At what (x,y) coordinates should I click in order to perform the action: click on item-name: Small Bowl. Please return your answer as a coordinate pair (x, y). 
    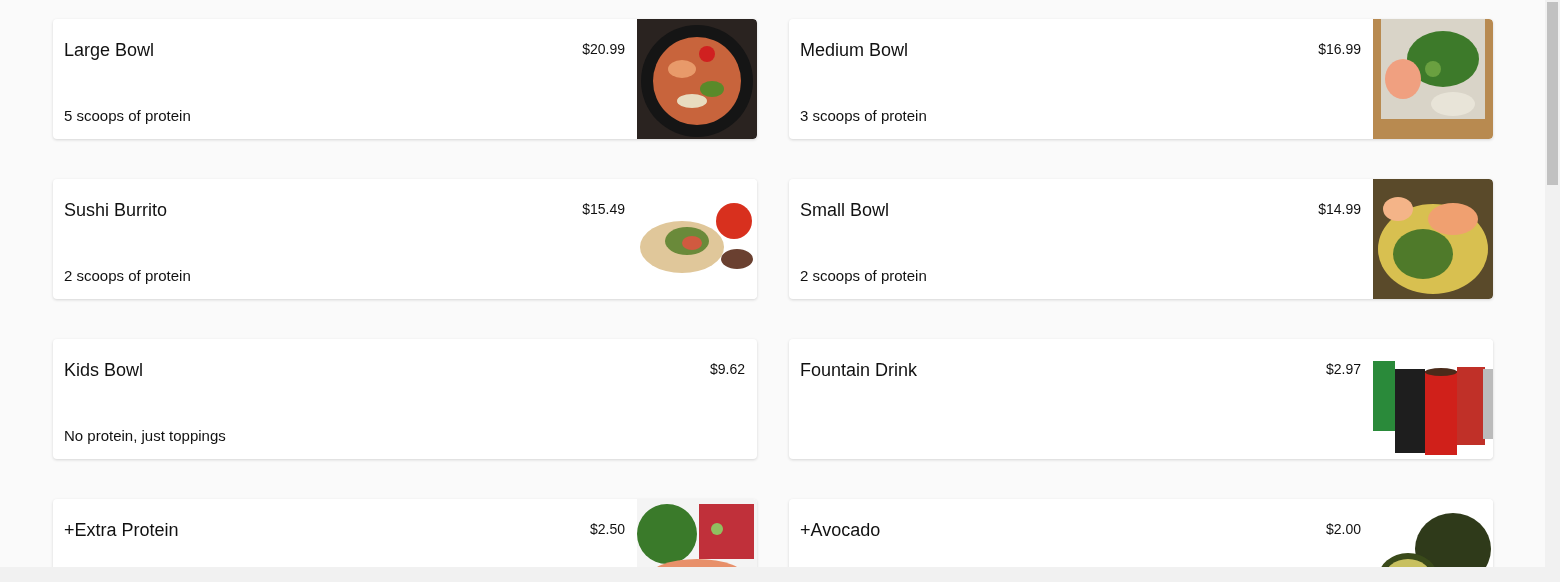
    Looking at the image, I should click on (845, 210).